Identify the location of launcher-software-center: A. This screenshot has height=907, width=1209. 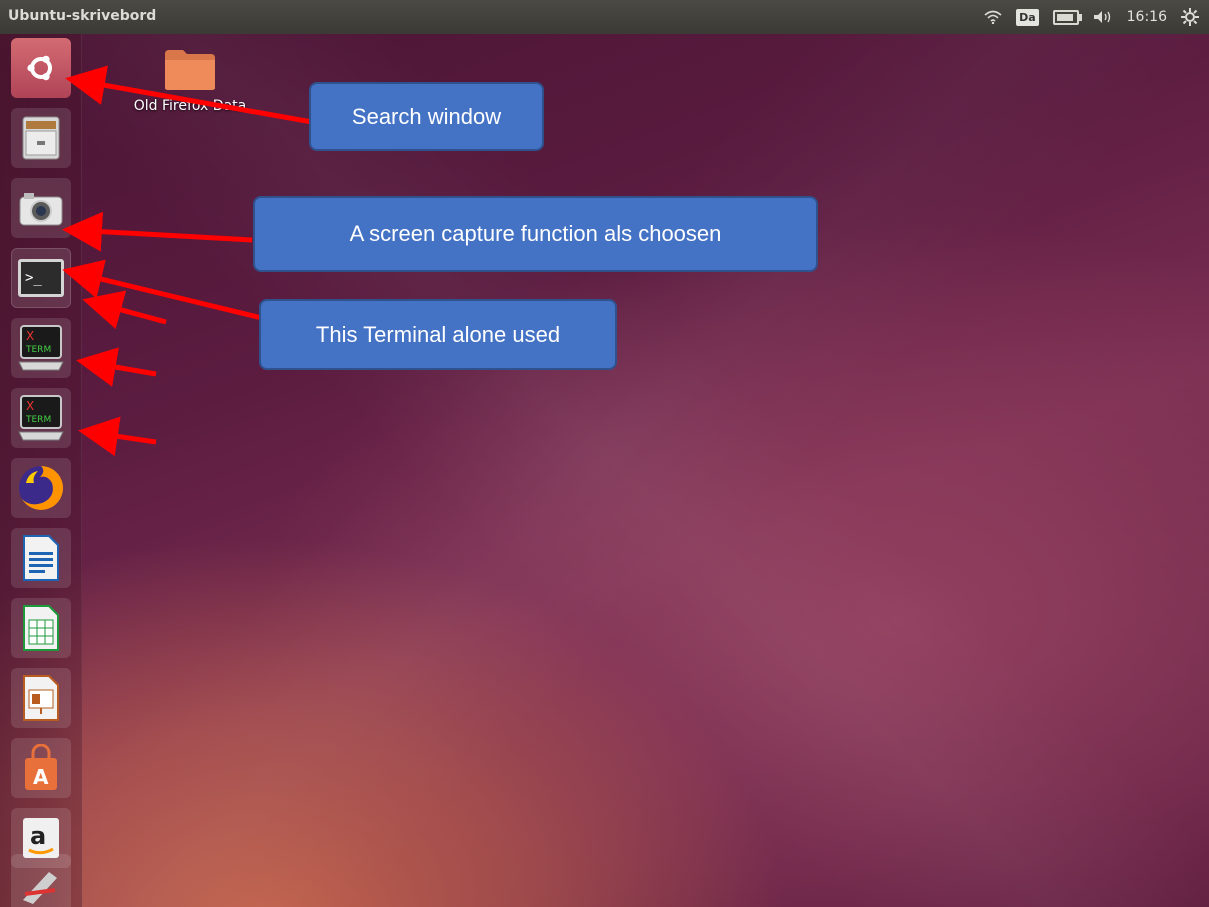
(41, 768).